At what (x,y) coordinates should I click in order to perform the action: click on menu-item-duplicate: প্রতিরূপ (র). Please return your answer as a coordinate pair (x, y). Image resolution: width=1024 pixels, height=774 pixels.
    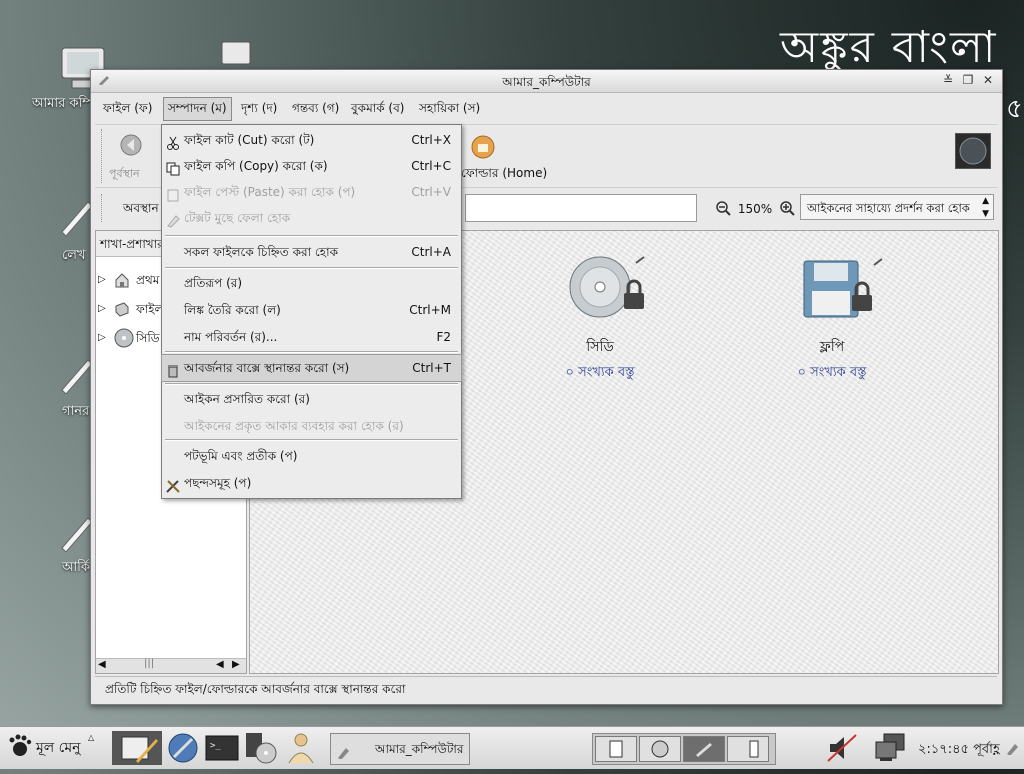
    Looking at the image, I should click on (311, 283).